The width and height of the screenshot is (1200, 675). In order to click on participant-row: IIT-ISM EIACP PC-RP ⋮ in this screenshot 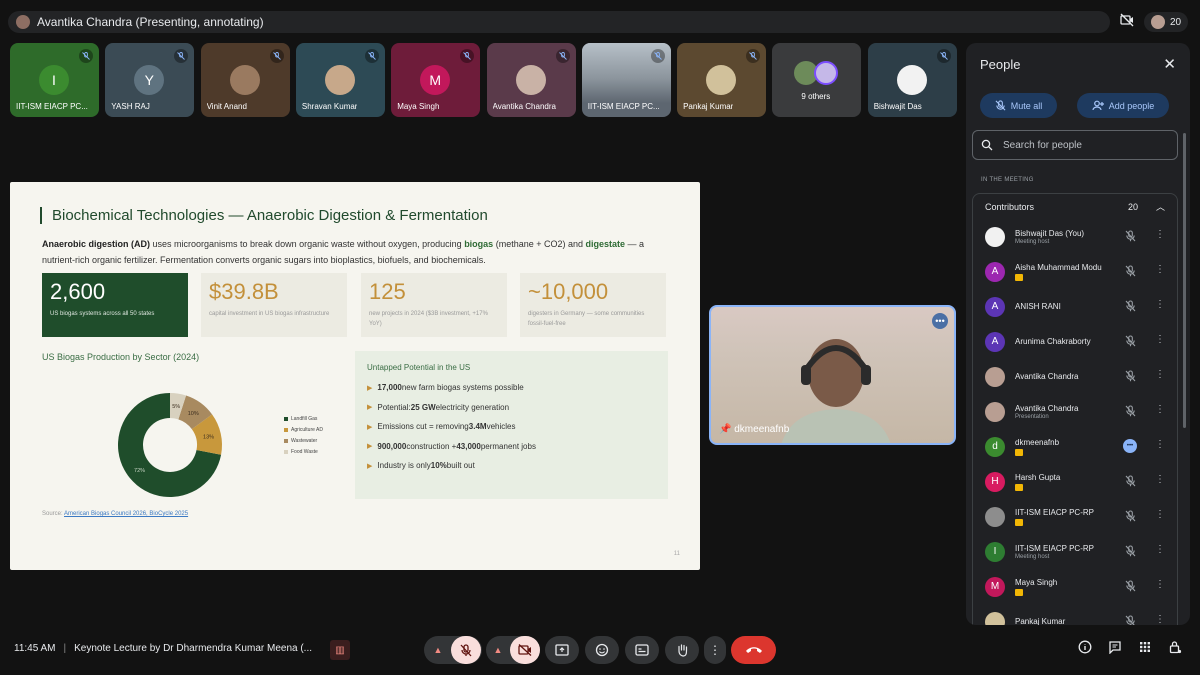, I will do `click(1075, 516)`.